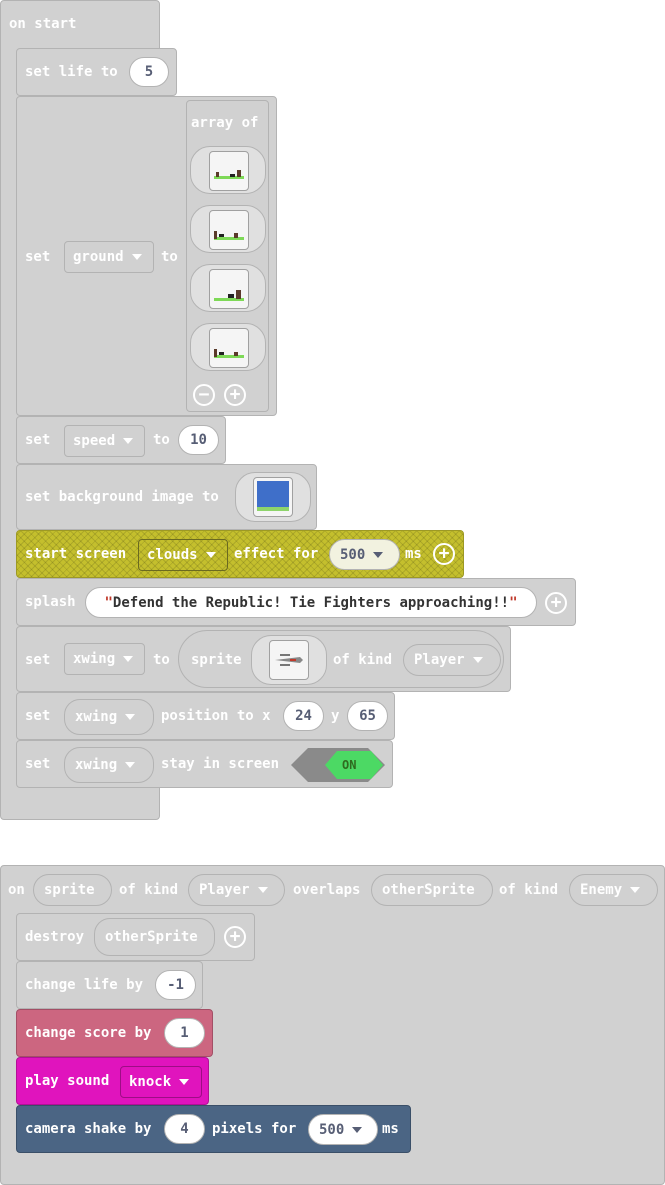 This screenshot has width=665, height=1185. I want to click on change-life-block: change life by -1, so click(109, 985).